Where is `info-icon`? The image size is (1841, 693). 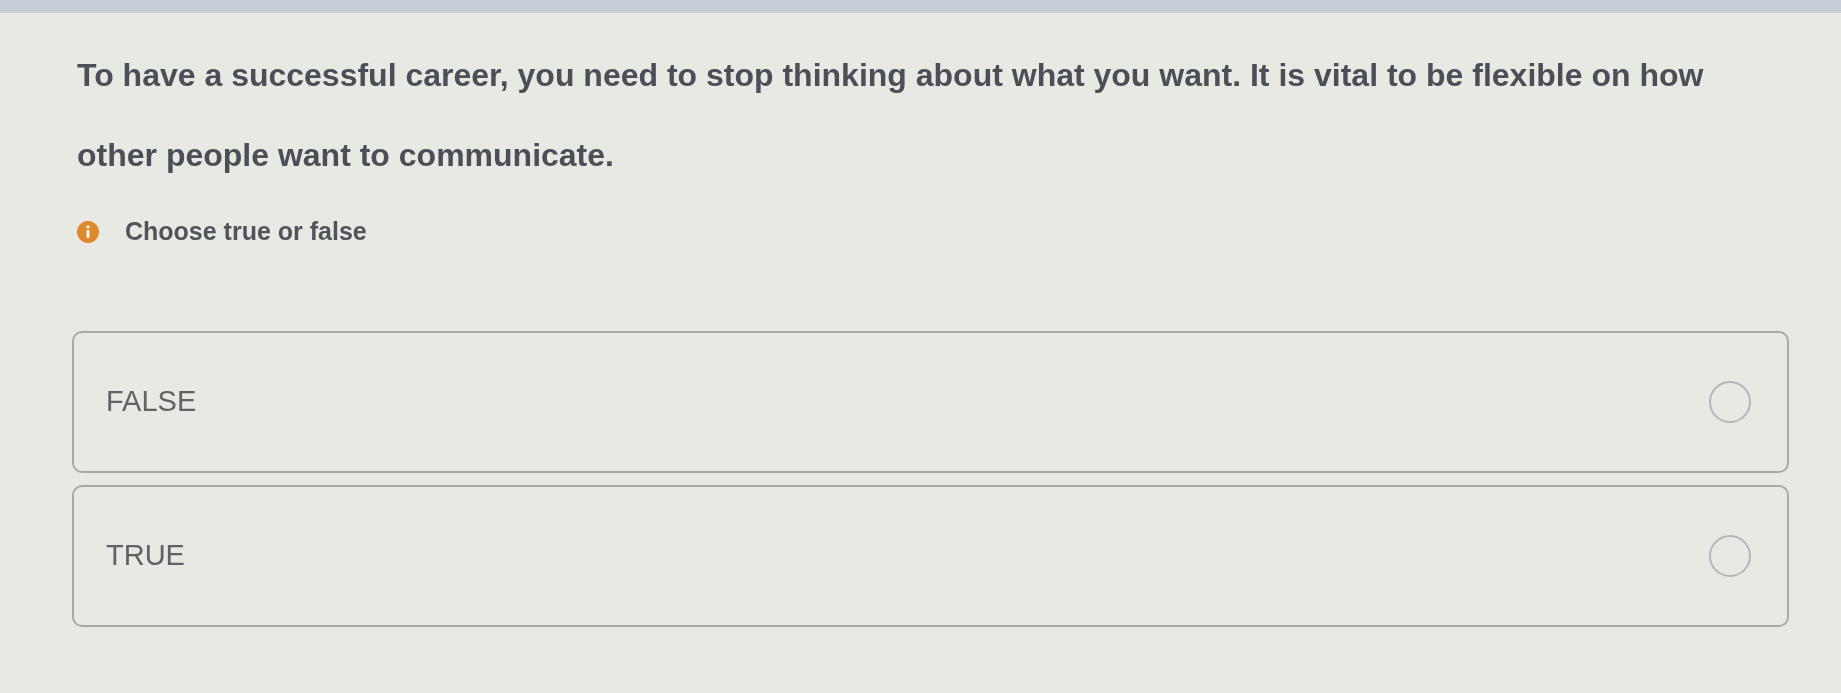 info-icon is located at coordinates (88, 232).